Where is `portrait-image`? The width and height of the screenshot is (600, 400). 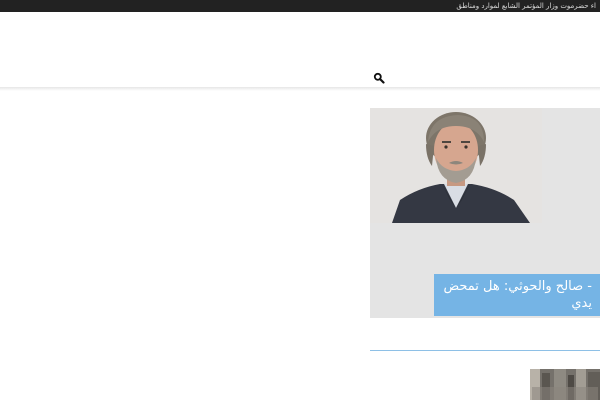
portrait-image is located at coordinates (456, 165).